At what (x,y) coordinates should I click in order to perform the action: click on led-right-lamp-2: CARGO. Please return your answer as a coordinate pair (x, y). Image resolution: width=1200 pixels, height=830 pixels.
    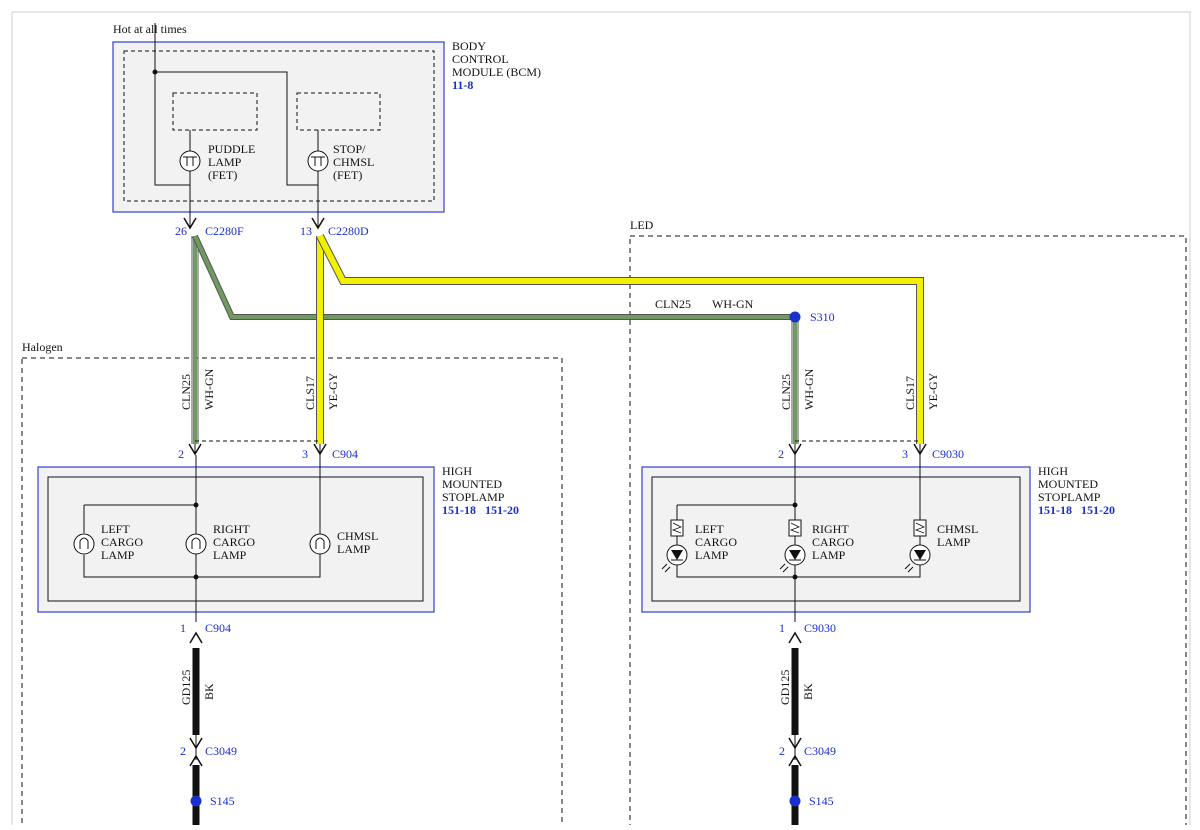
    Looking at the image, I should click on (833, 542).